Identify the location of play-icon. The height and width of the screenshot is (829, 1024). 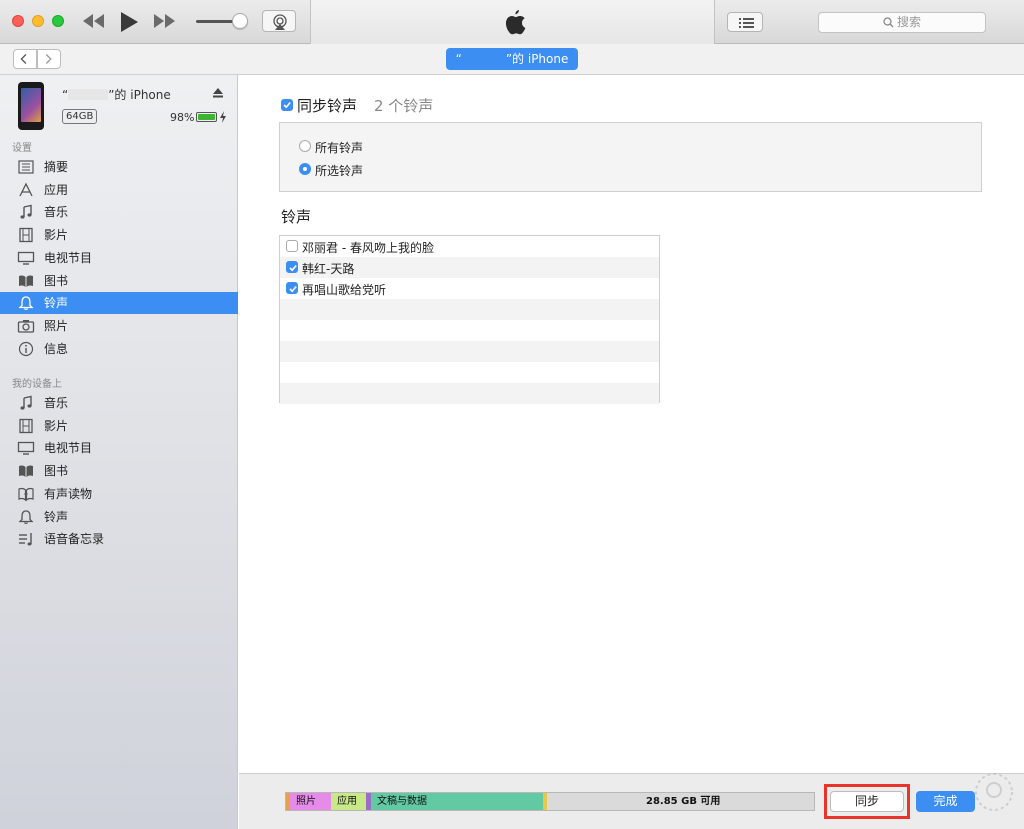
(129, 22).